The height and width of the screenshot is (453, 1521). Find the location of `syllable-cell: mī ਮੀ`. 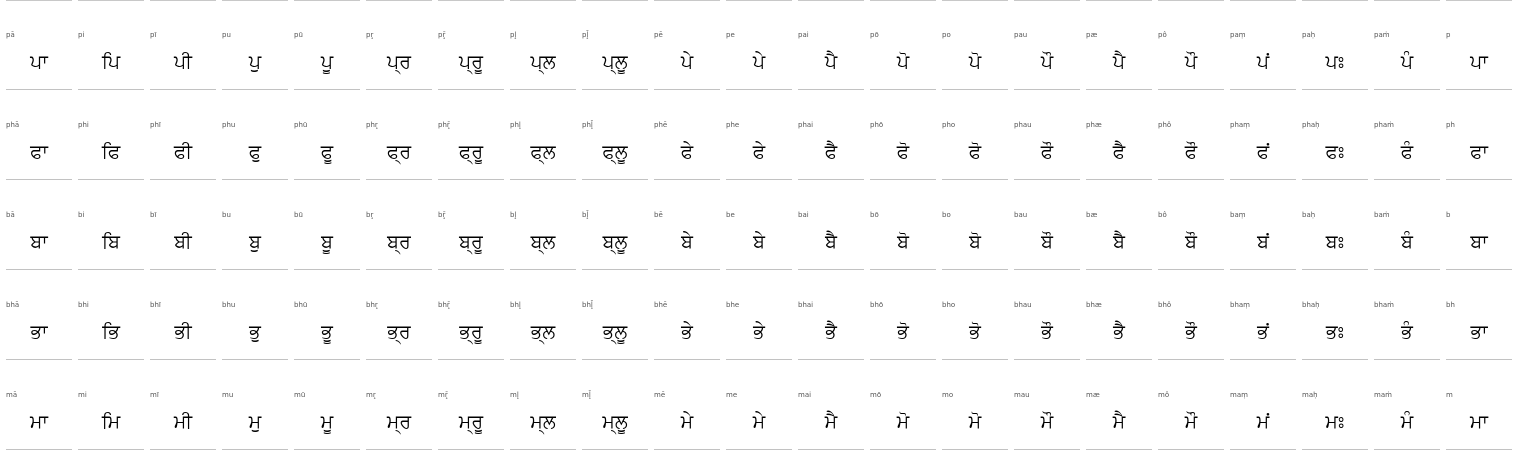

syllable-cell: mī ਮੀ is located at coordinates (183, 405).